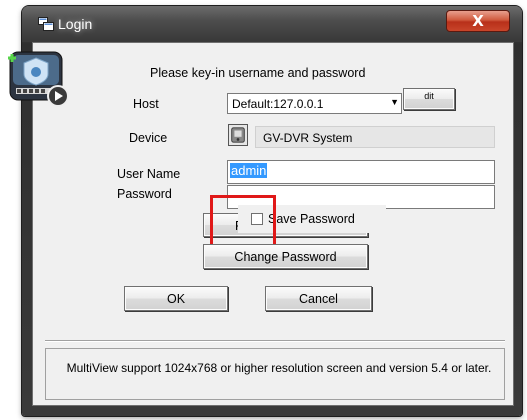  What do you see at coordinates (146, 104) in the screenshot?
I see `host-label: Host` at bounding box center [146, 104].